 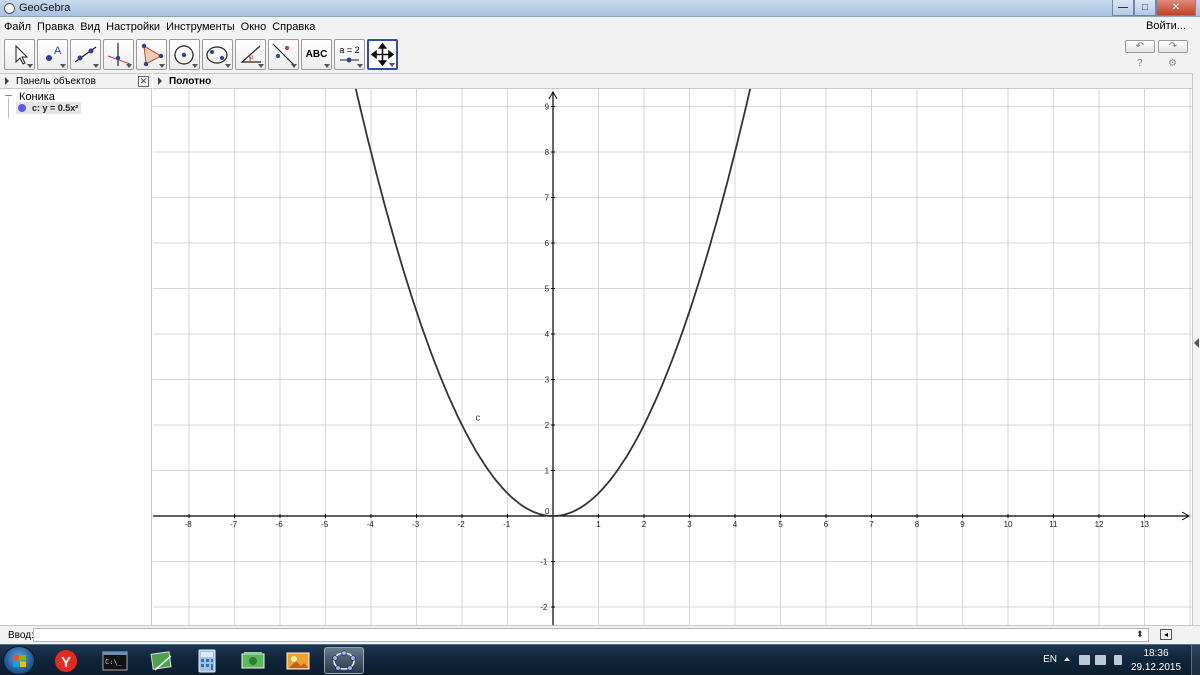 What do you see at coordinates (151, 54) in the screenshot?
I see `polygon-tool-button` at bounding box center [151, 54].